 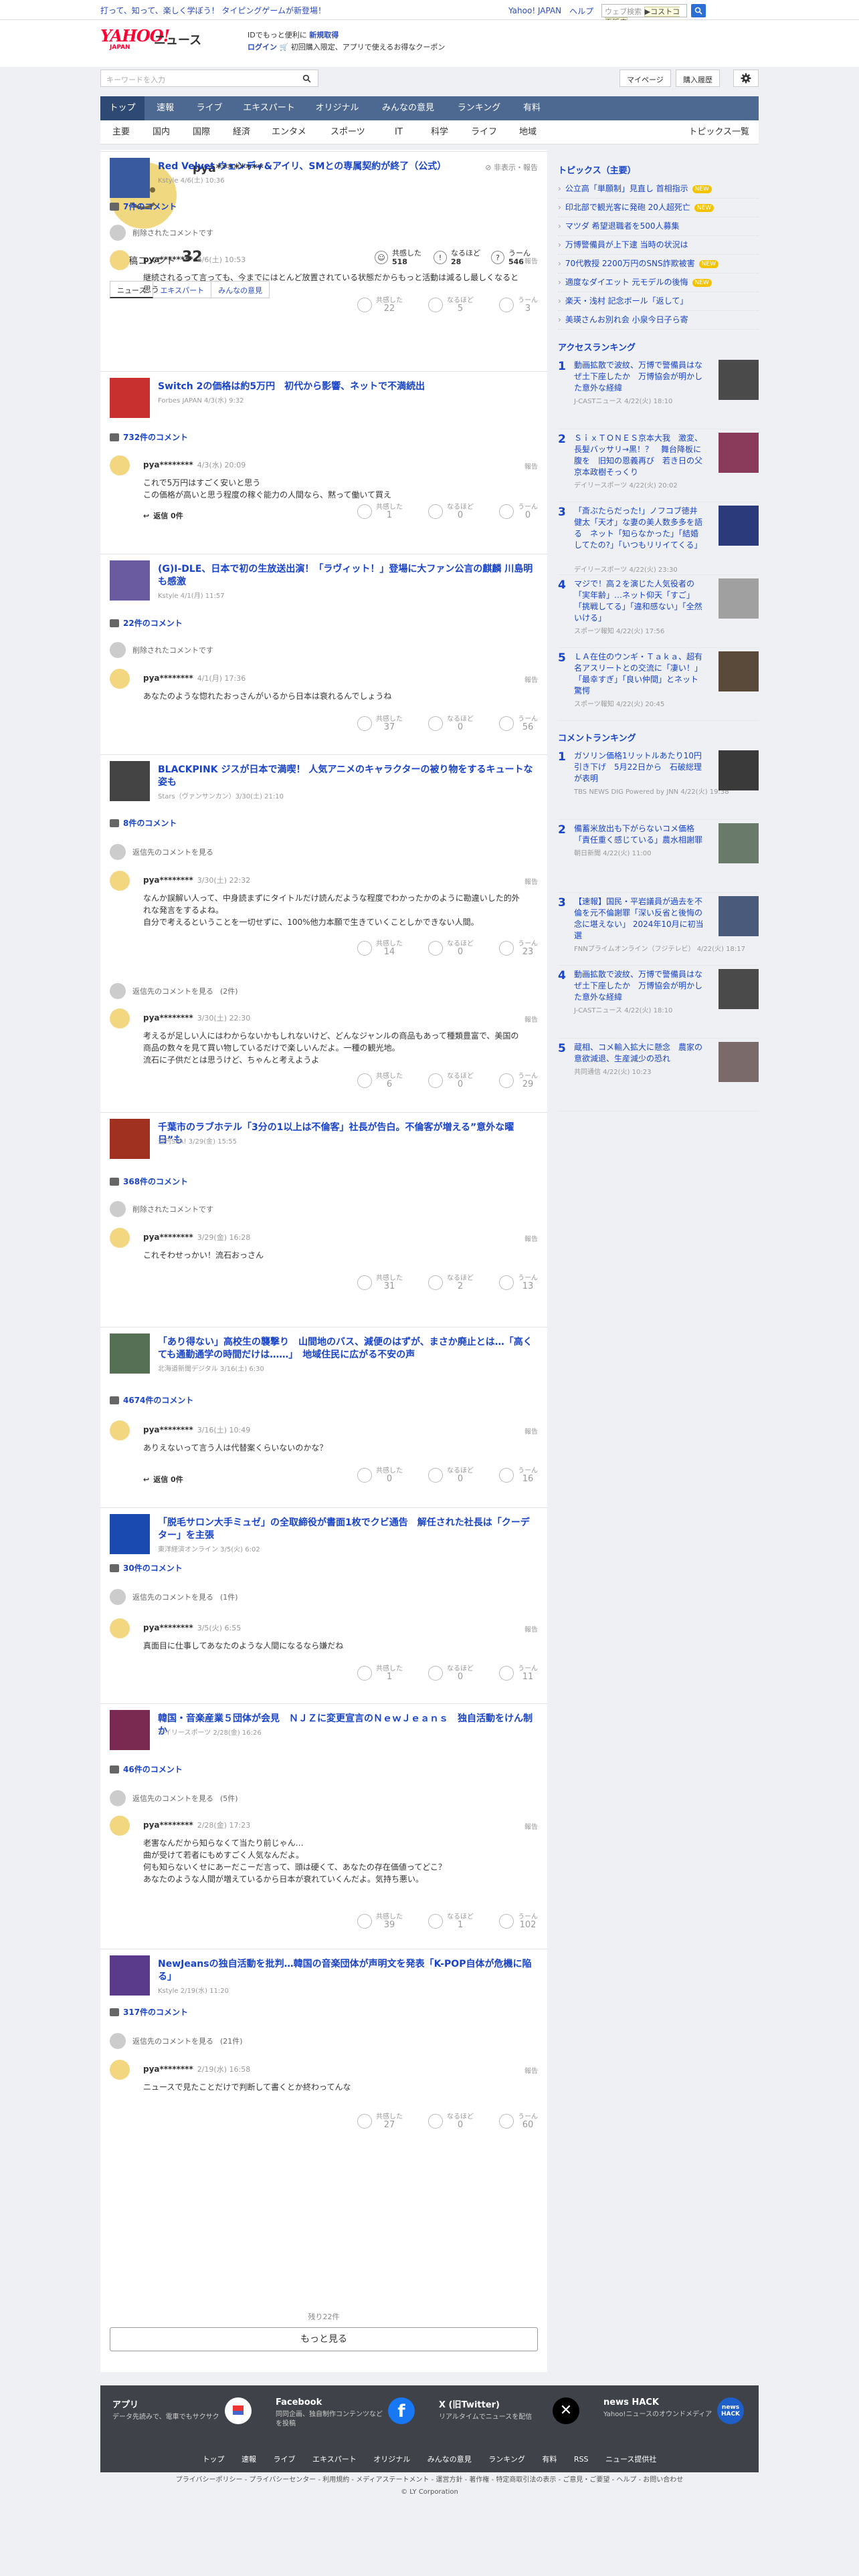 What do you see at coordinates (194, 678) in the screenshot?
I see `comment-user: pya******** 4/1(月) 17:36` at bounding box center [194, 678].